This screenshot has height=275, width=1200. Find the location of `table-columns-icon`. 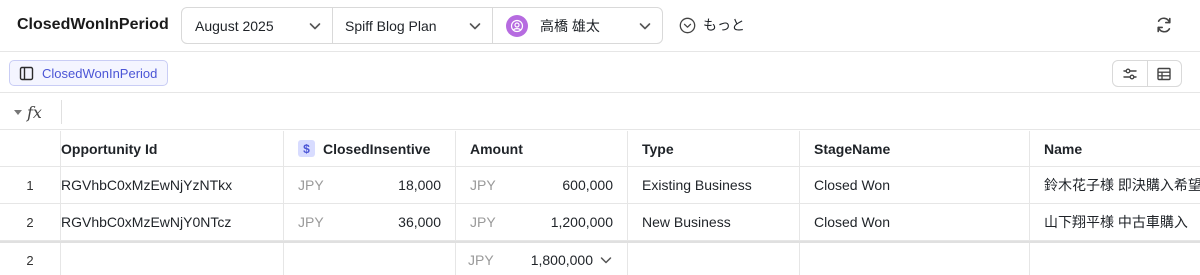

table-columns-icon is located at coordinates (26, 73).